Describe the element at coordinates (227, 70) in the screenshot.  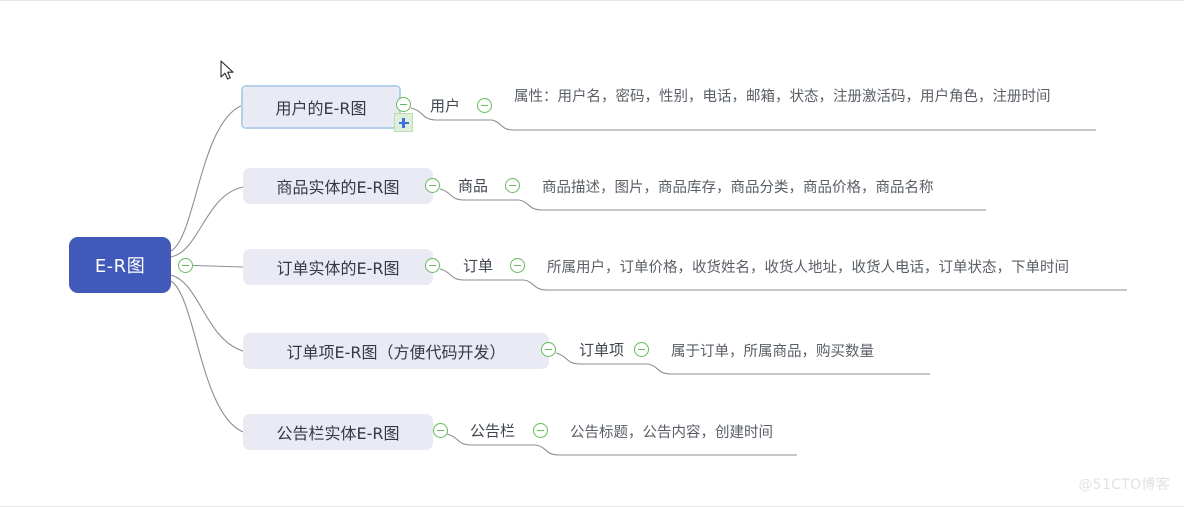
I see `mouse-pointer-icon` at that location.